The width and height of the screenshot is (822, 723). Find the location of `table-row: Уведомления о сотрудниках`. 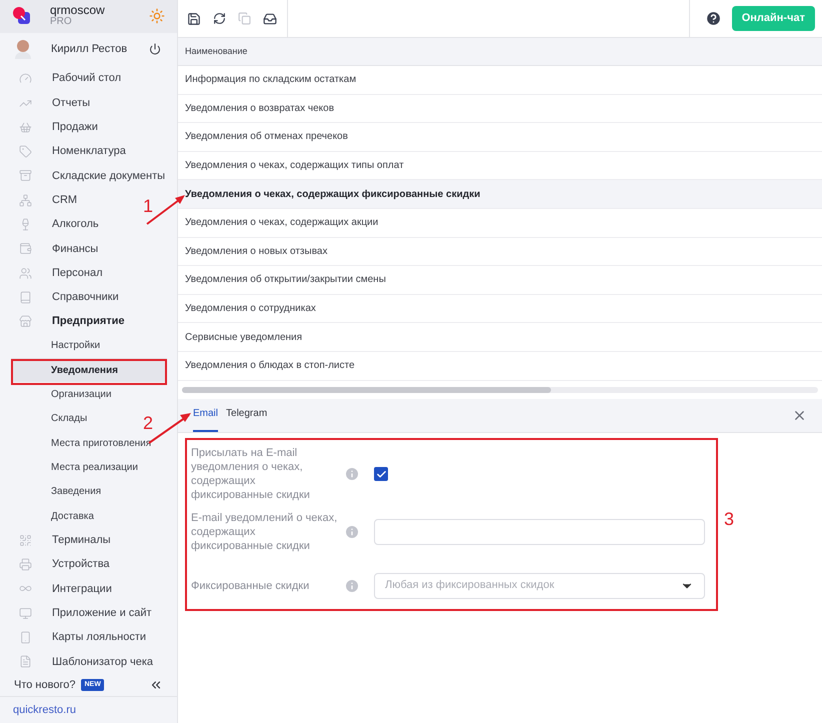

table-row: Уведомления о сотрудниках is located at coordinates (500, 309).